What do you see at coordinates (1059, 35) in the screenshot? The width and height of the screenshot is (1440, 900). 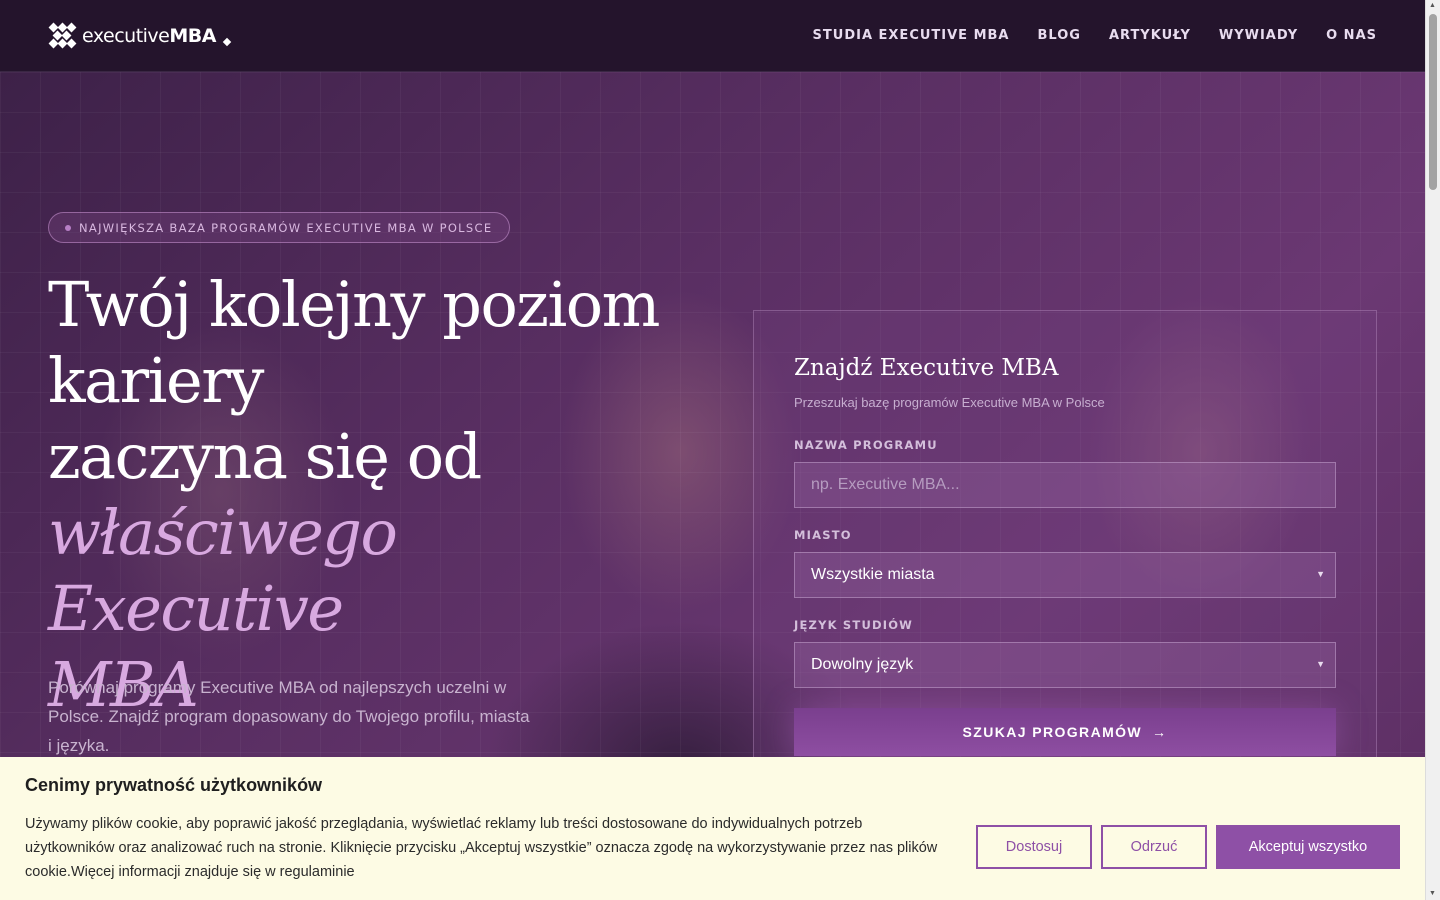 I see `nav-link-blog: BLOG` at bounding box center [1059, 35].